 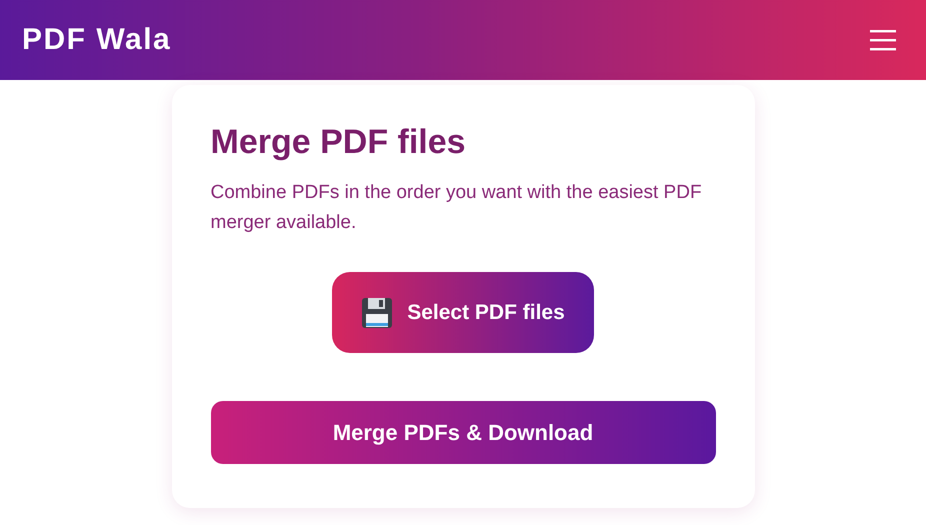 What do you see at coordinates (338, 142) in the screenshot?
I see `card-title: Merge PDF files` at bounding box center [338, 142].